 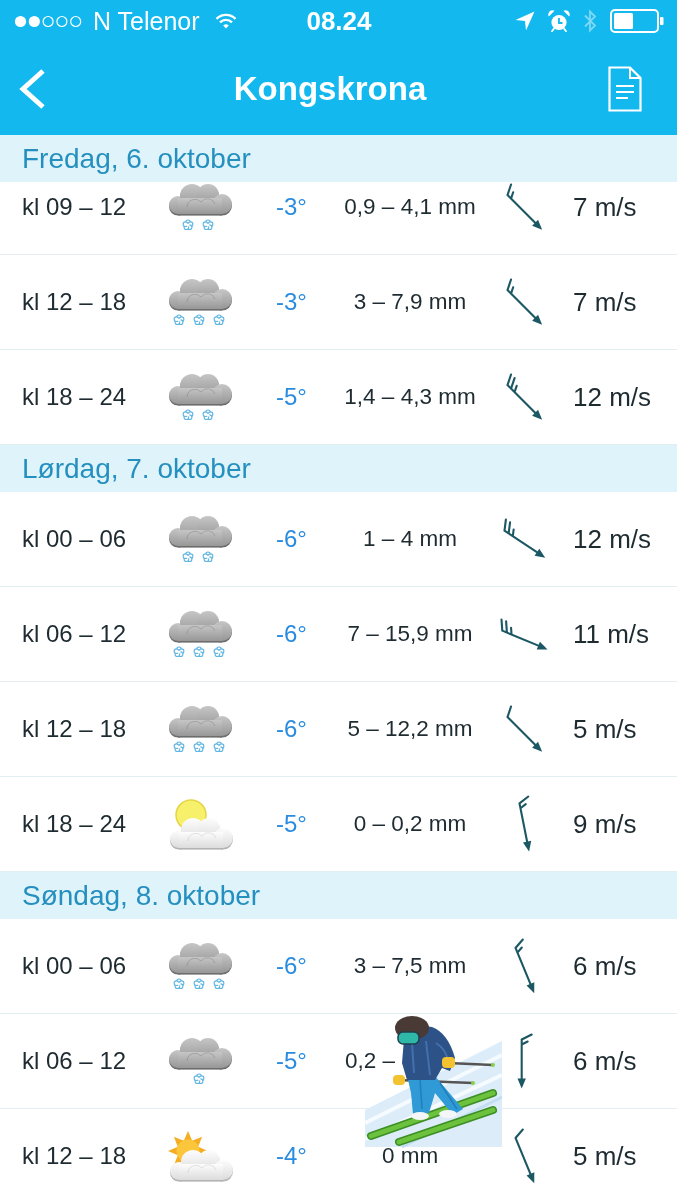 I want to click on alarm-clock-icon, so click(x=559, y=21).